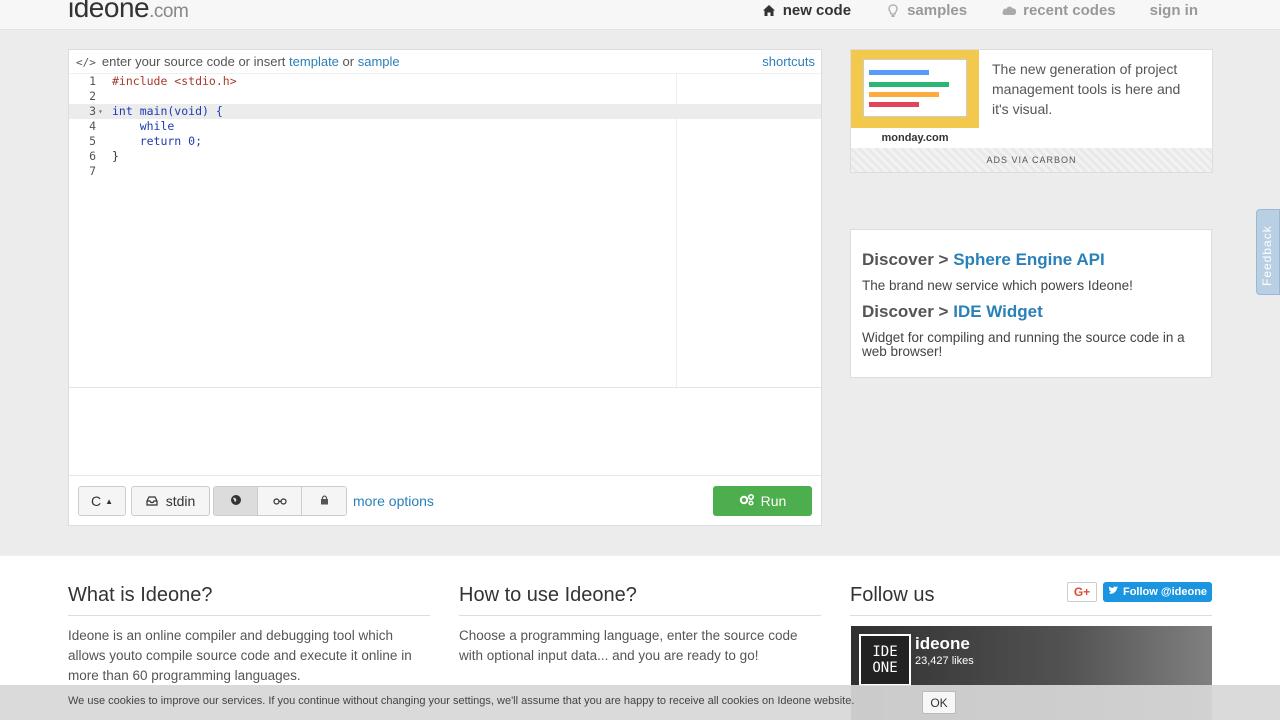  I want to click on ad-image: monday.com, so click(915, 99).